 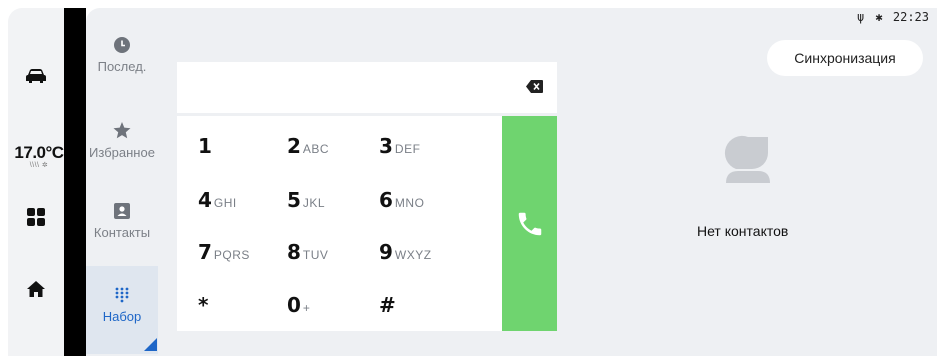 I want to click on clock-icon, so click(x=122, y=45).